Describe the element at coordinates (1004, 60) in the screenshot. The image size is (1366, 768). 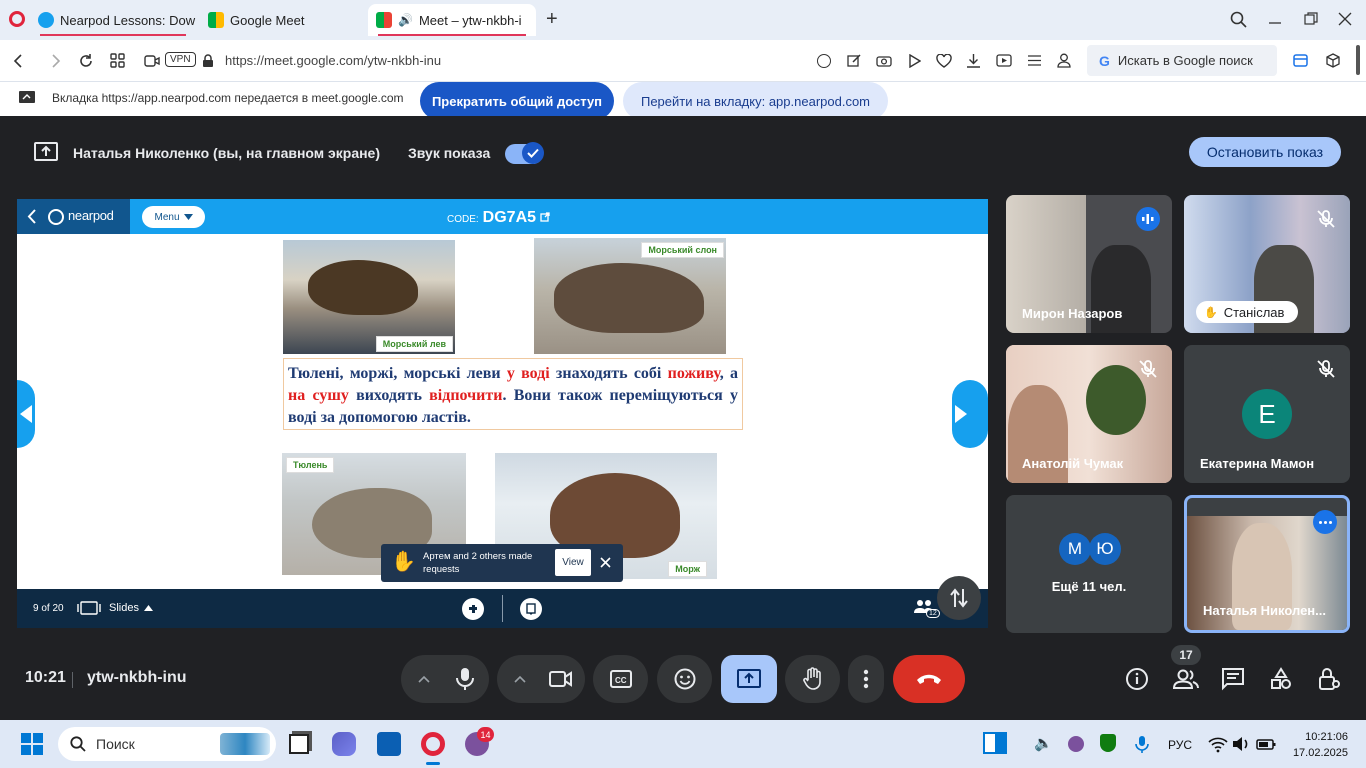
I see `video-popout-icon` at that location.